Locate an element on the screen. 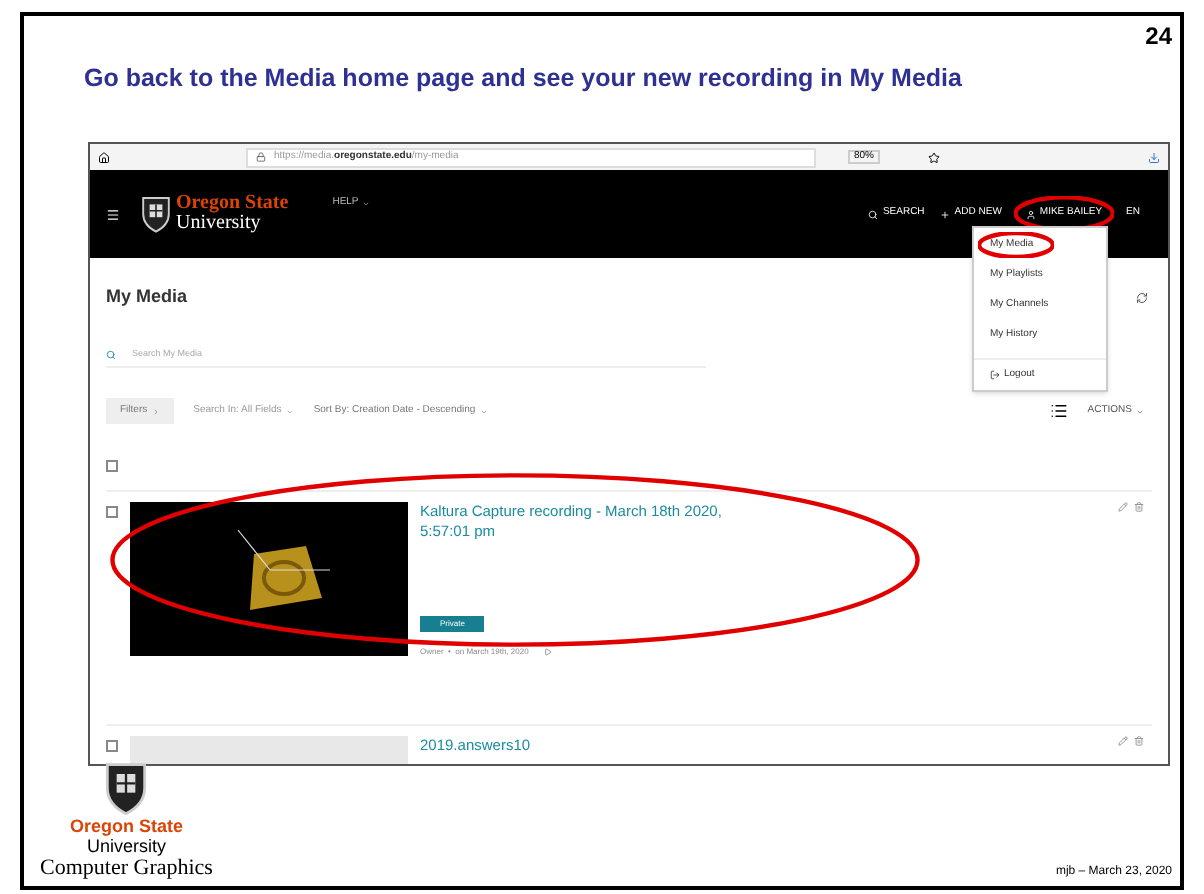 This screenshot has height=894, width=1204. menu-icon is located at coordinates (113, 214).